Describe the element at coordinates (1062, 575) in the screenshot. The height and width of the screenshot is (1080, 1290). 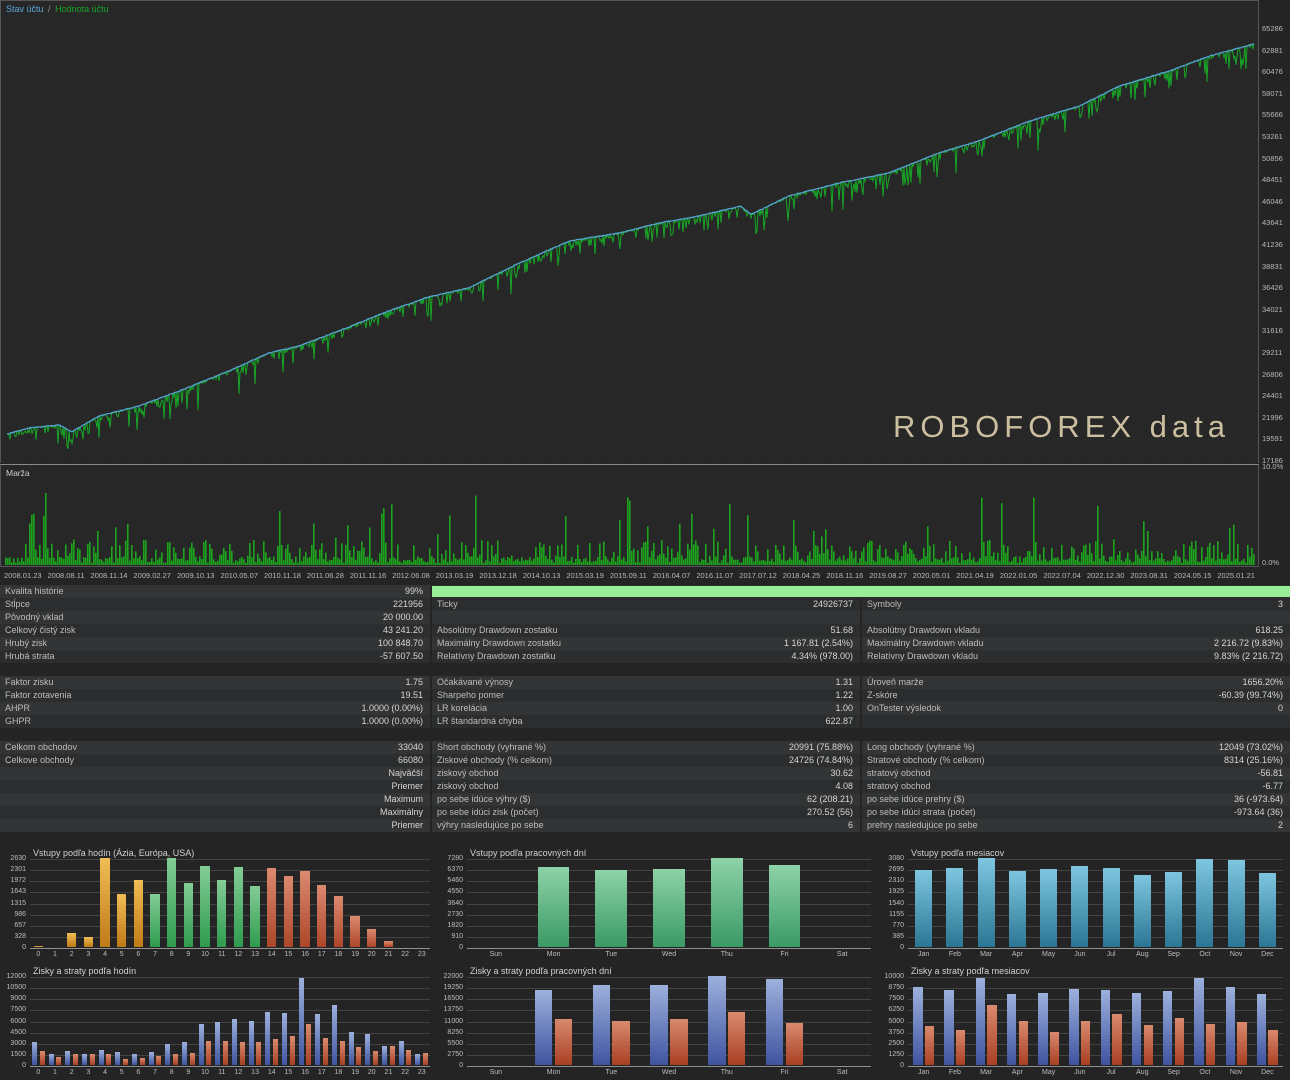
I see `date-tick-label: 2022.07.04` at that location.